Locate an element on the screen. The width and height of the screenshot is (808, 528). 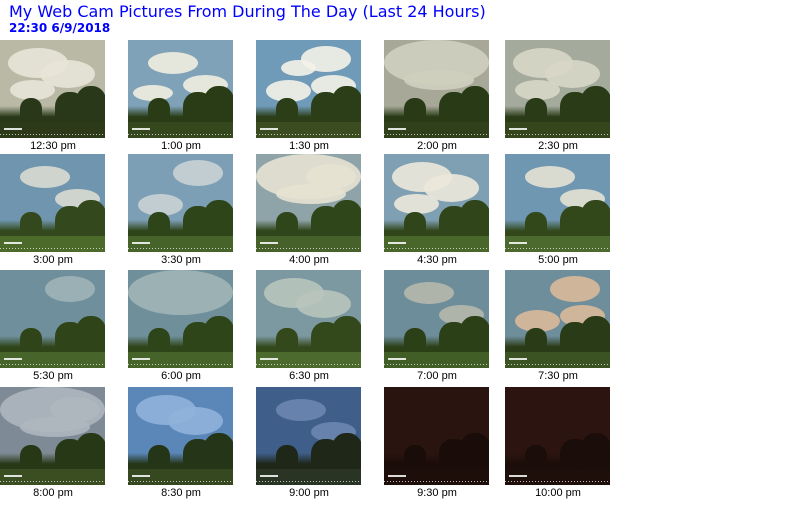
thumbnail-time-label: 7:00 pm is located at coordinates (437, 376).